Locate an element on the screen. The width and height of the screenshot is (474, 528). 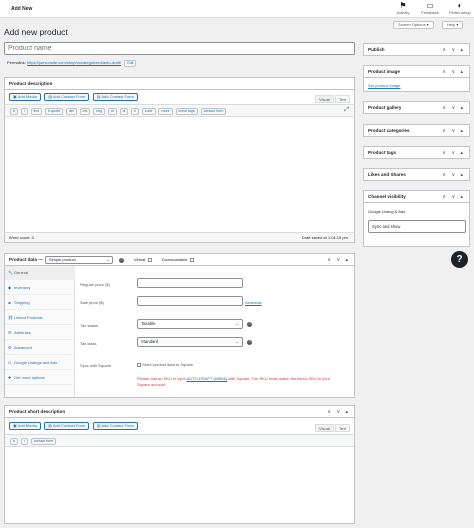
sync-square-checkbox is located at coordinates (139, 364).